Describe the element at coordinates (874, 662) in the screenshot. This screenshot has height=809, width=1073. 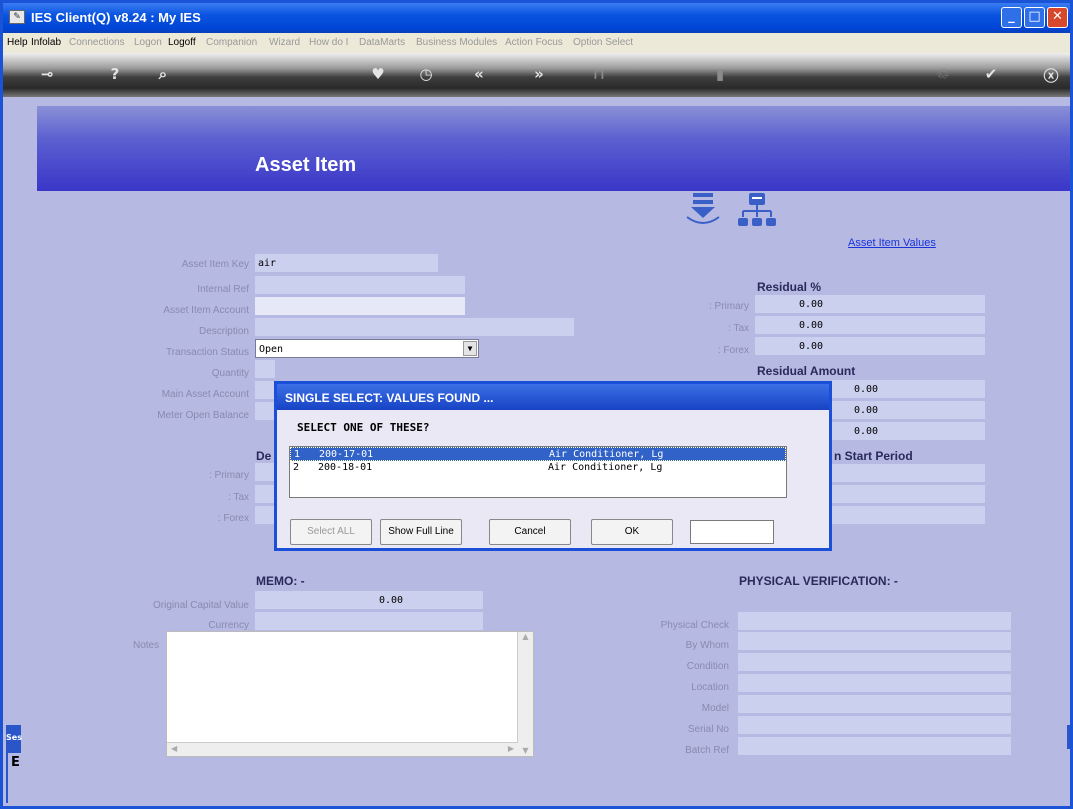
I see `condition-field` at that location.